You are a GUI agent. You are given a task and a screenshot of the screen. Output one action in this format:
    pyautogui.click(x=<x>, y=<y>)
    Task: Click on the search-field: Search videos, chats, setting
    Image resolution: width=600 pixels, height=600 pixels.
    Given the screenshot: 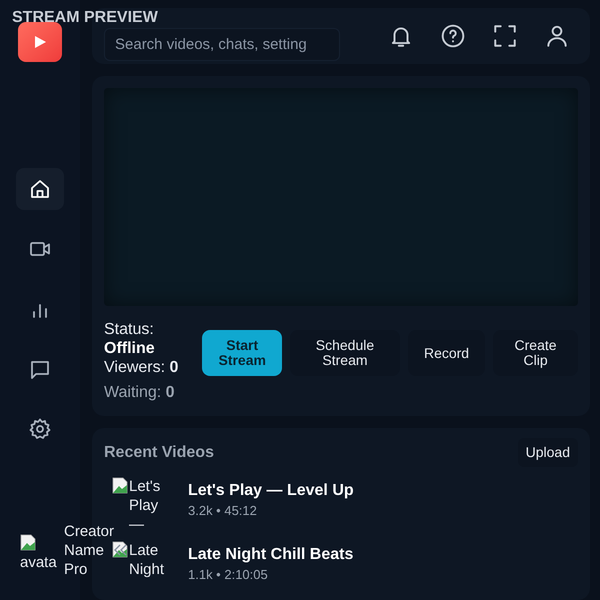 What is the action you would take?
    pyautogui.click(x=222, y=44)
    